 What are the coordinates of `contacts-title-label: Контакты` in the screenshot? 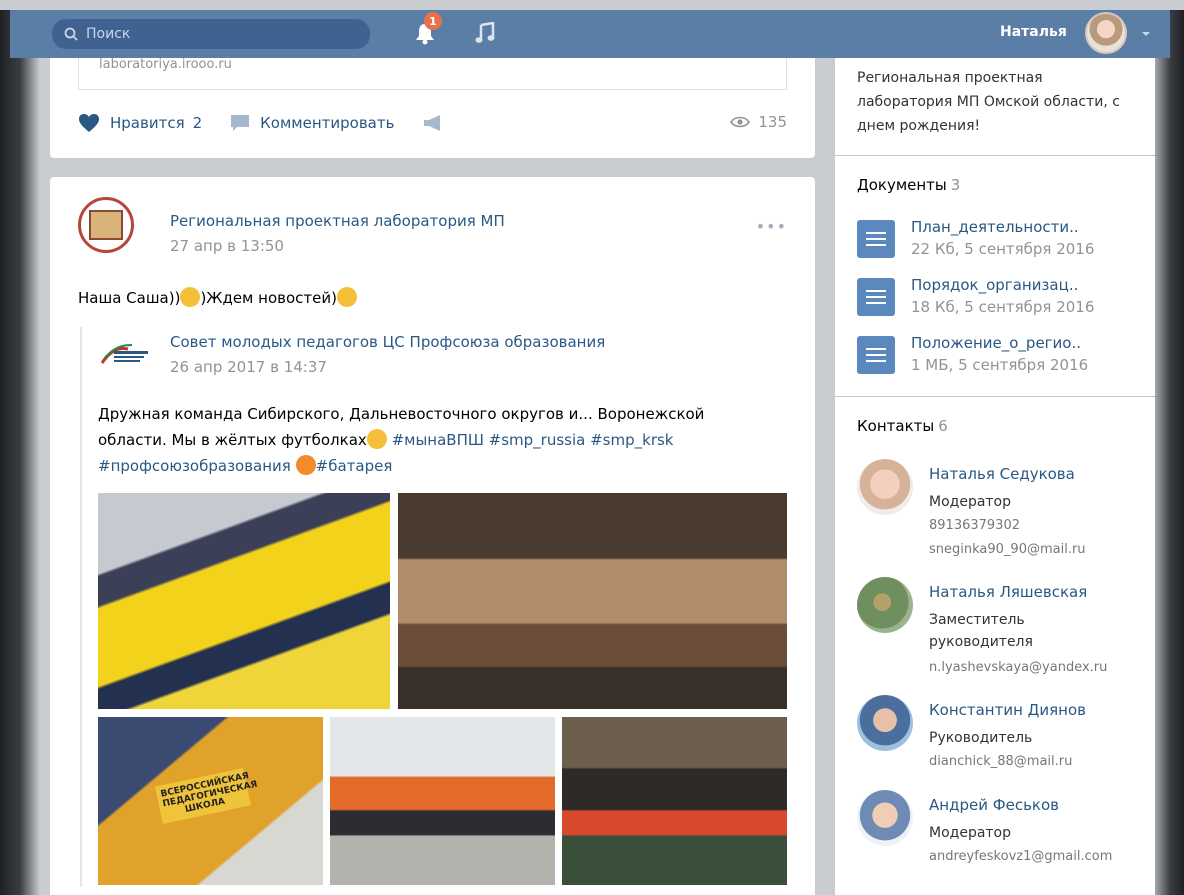 It's located at (896, 426).